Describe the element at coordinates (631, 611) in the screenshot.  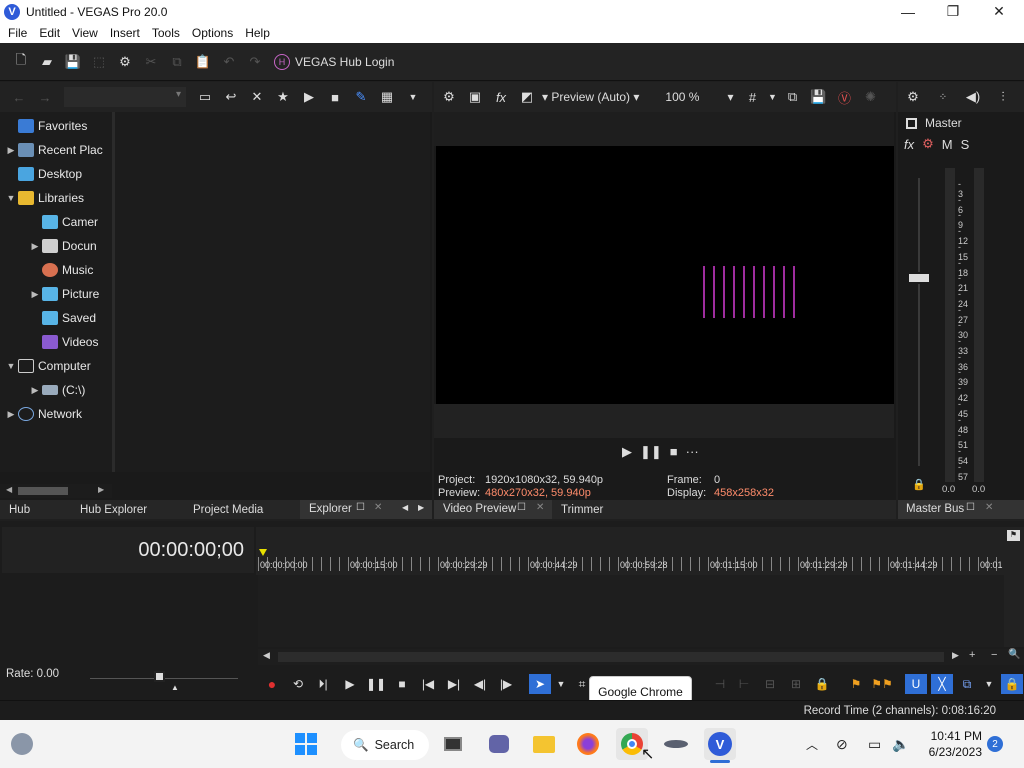
I see `track-area` at that location.